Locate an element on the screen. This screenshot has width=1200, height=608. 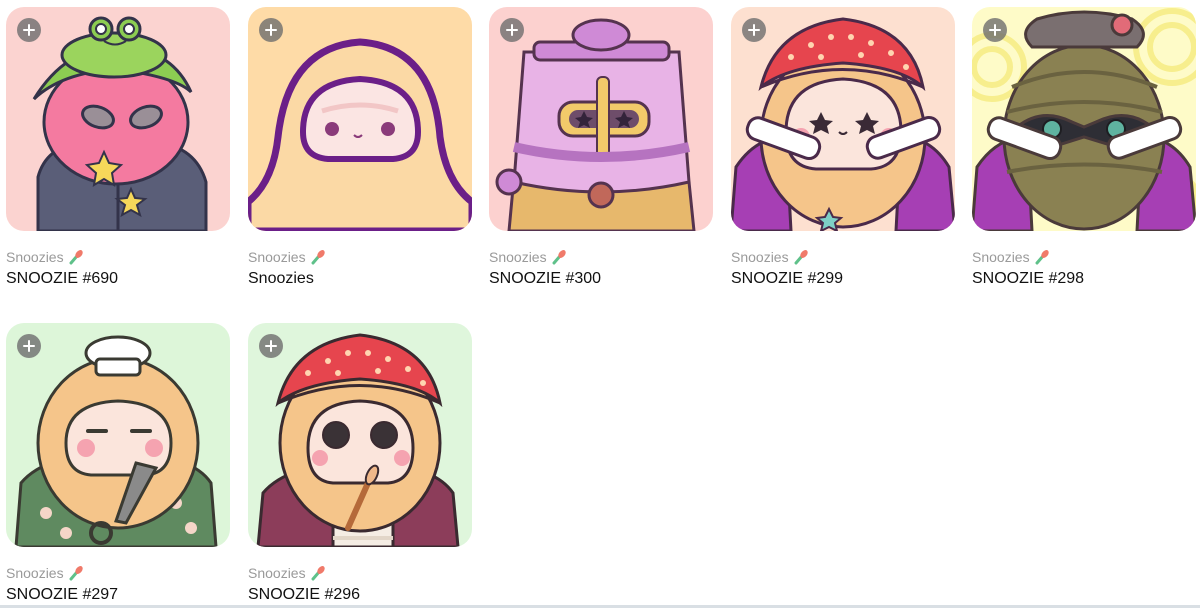
nft-name: SNOOZIE #298 is located at coordinates (1084, 279).